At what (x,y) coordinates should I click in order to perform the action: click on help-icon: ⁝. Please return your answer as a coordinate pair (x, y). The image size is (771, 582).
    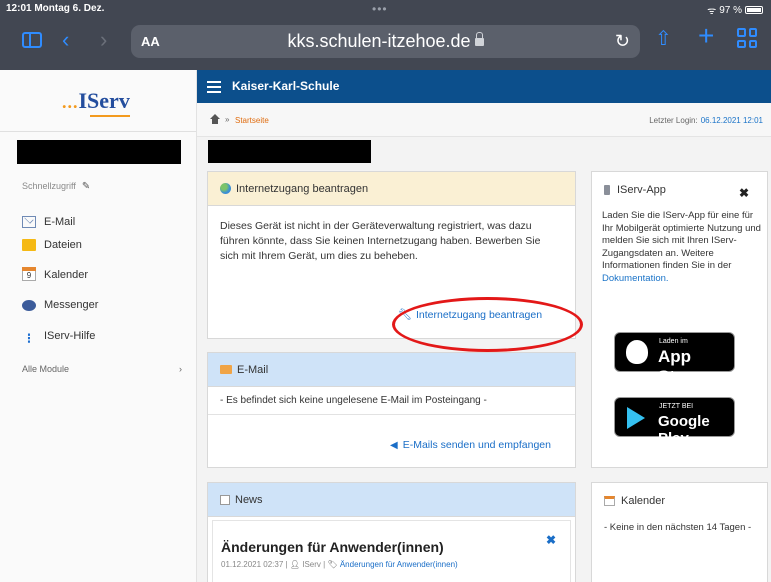
    Looking at the image, I should click on (29, 338).